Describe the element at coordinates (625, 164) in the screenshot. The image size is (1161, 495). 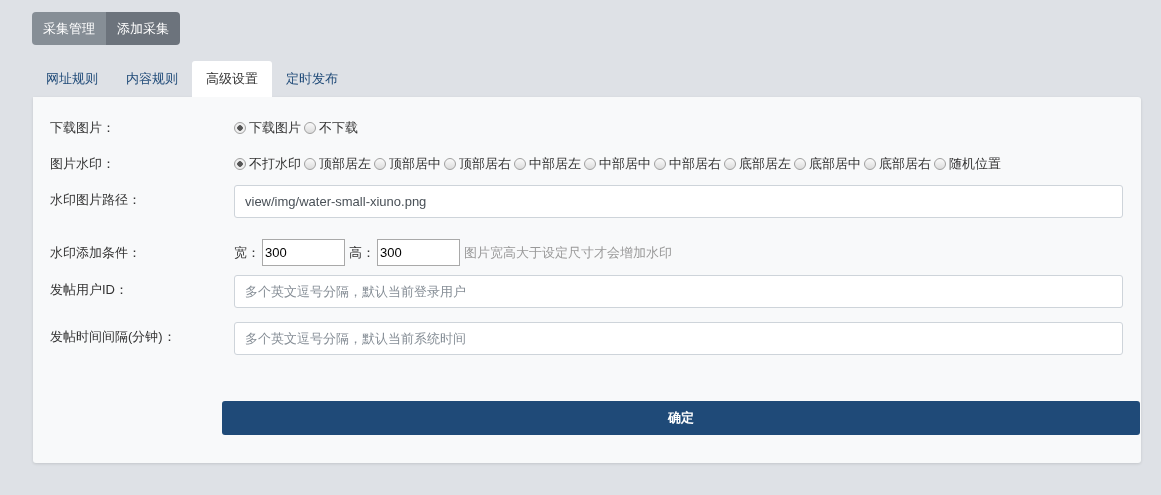
I see `option-label: 中部居中` at that location.